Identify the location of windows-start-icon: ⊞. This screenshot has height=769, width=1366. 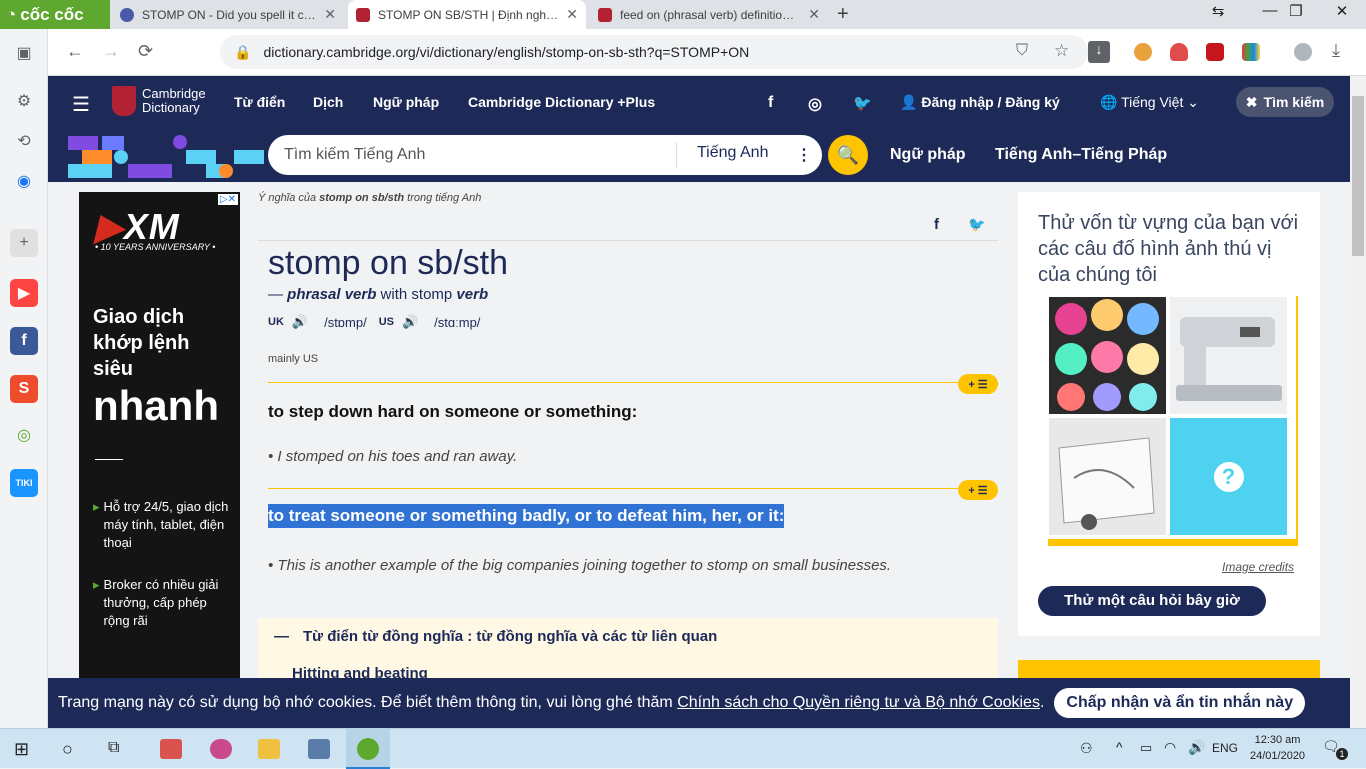
(25, 749).